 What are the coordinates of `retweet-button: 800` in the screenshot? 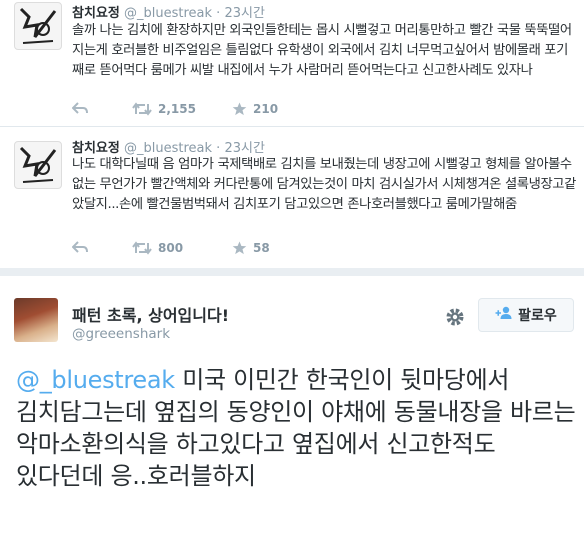 It's located at (157, 248).